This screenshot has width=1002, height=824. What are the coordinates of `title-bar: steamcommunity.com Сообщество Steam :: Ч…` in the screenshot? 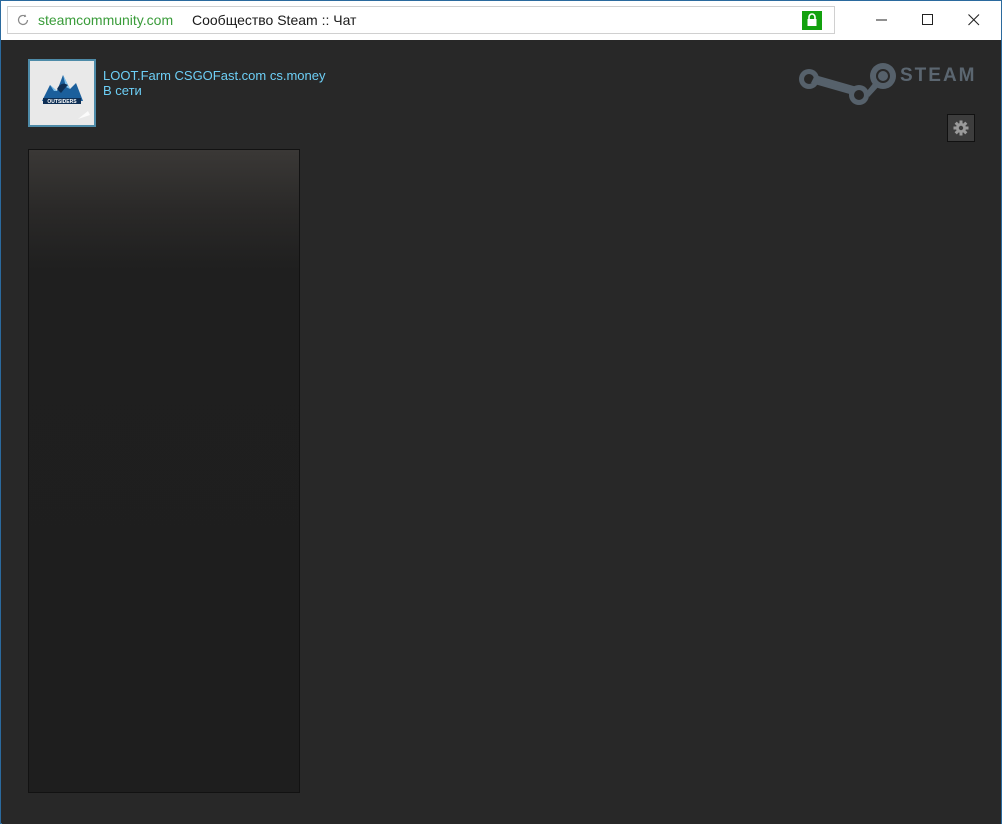 It's located at (501, 20).